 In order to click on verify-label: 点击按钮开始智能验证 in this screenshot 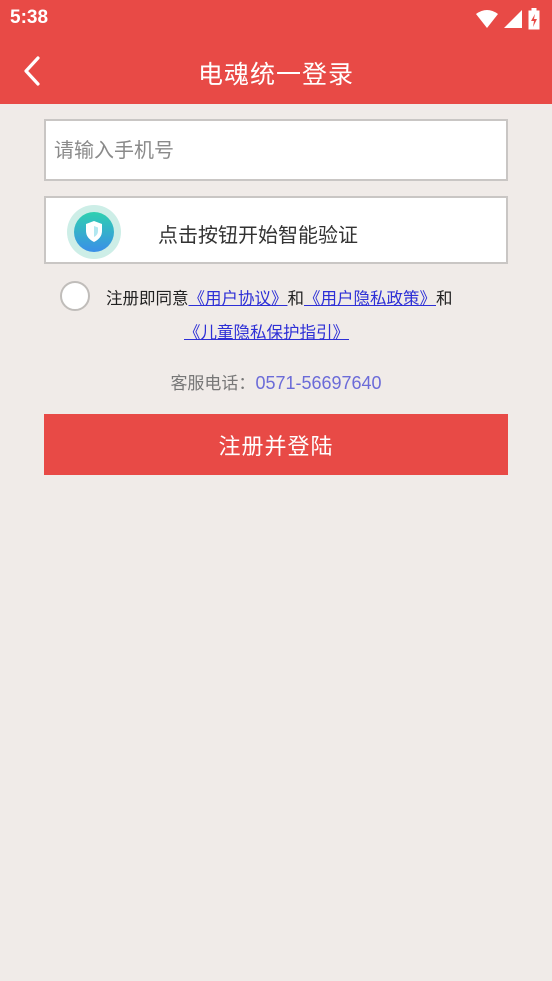, I will do `click(258, 235)`.